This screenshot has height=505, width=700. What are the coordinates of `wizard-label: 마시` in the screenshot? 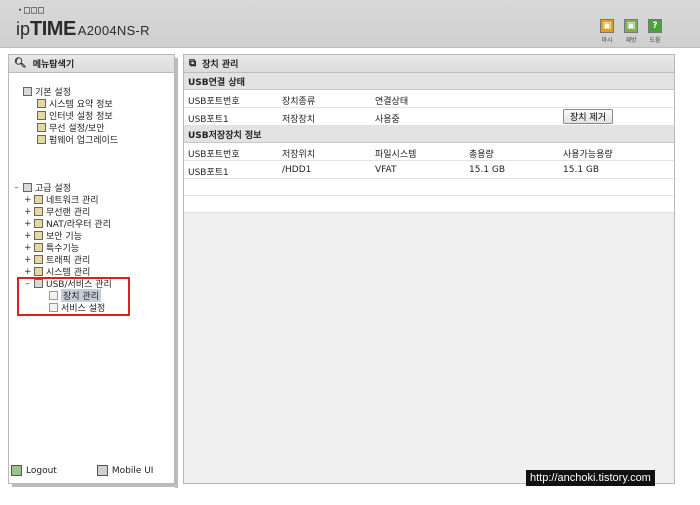 It's located at (607, 40).